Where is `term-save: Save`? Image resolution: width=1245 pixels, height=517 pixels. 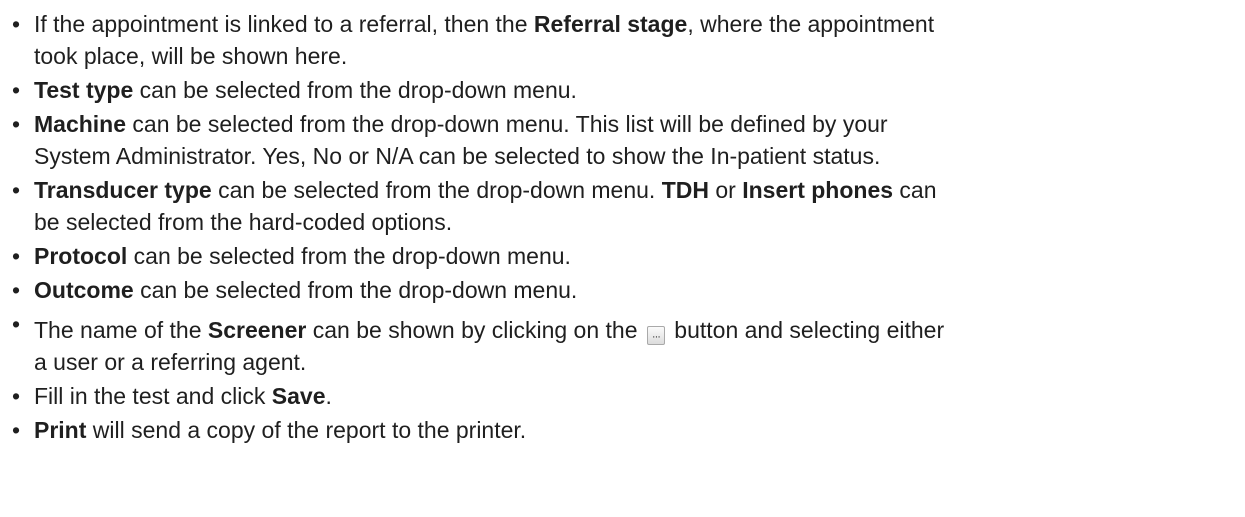
term-save: Save is located at coordinates (298, 396).